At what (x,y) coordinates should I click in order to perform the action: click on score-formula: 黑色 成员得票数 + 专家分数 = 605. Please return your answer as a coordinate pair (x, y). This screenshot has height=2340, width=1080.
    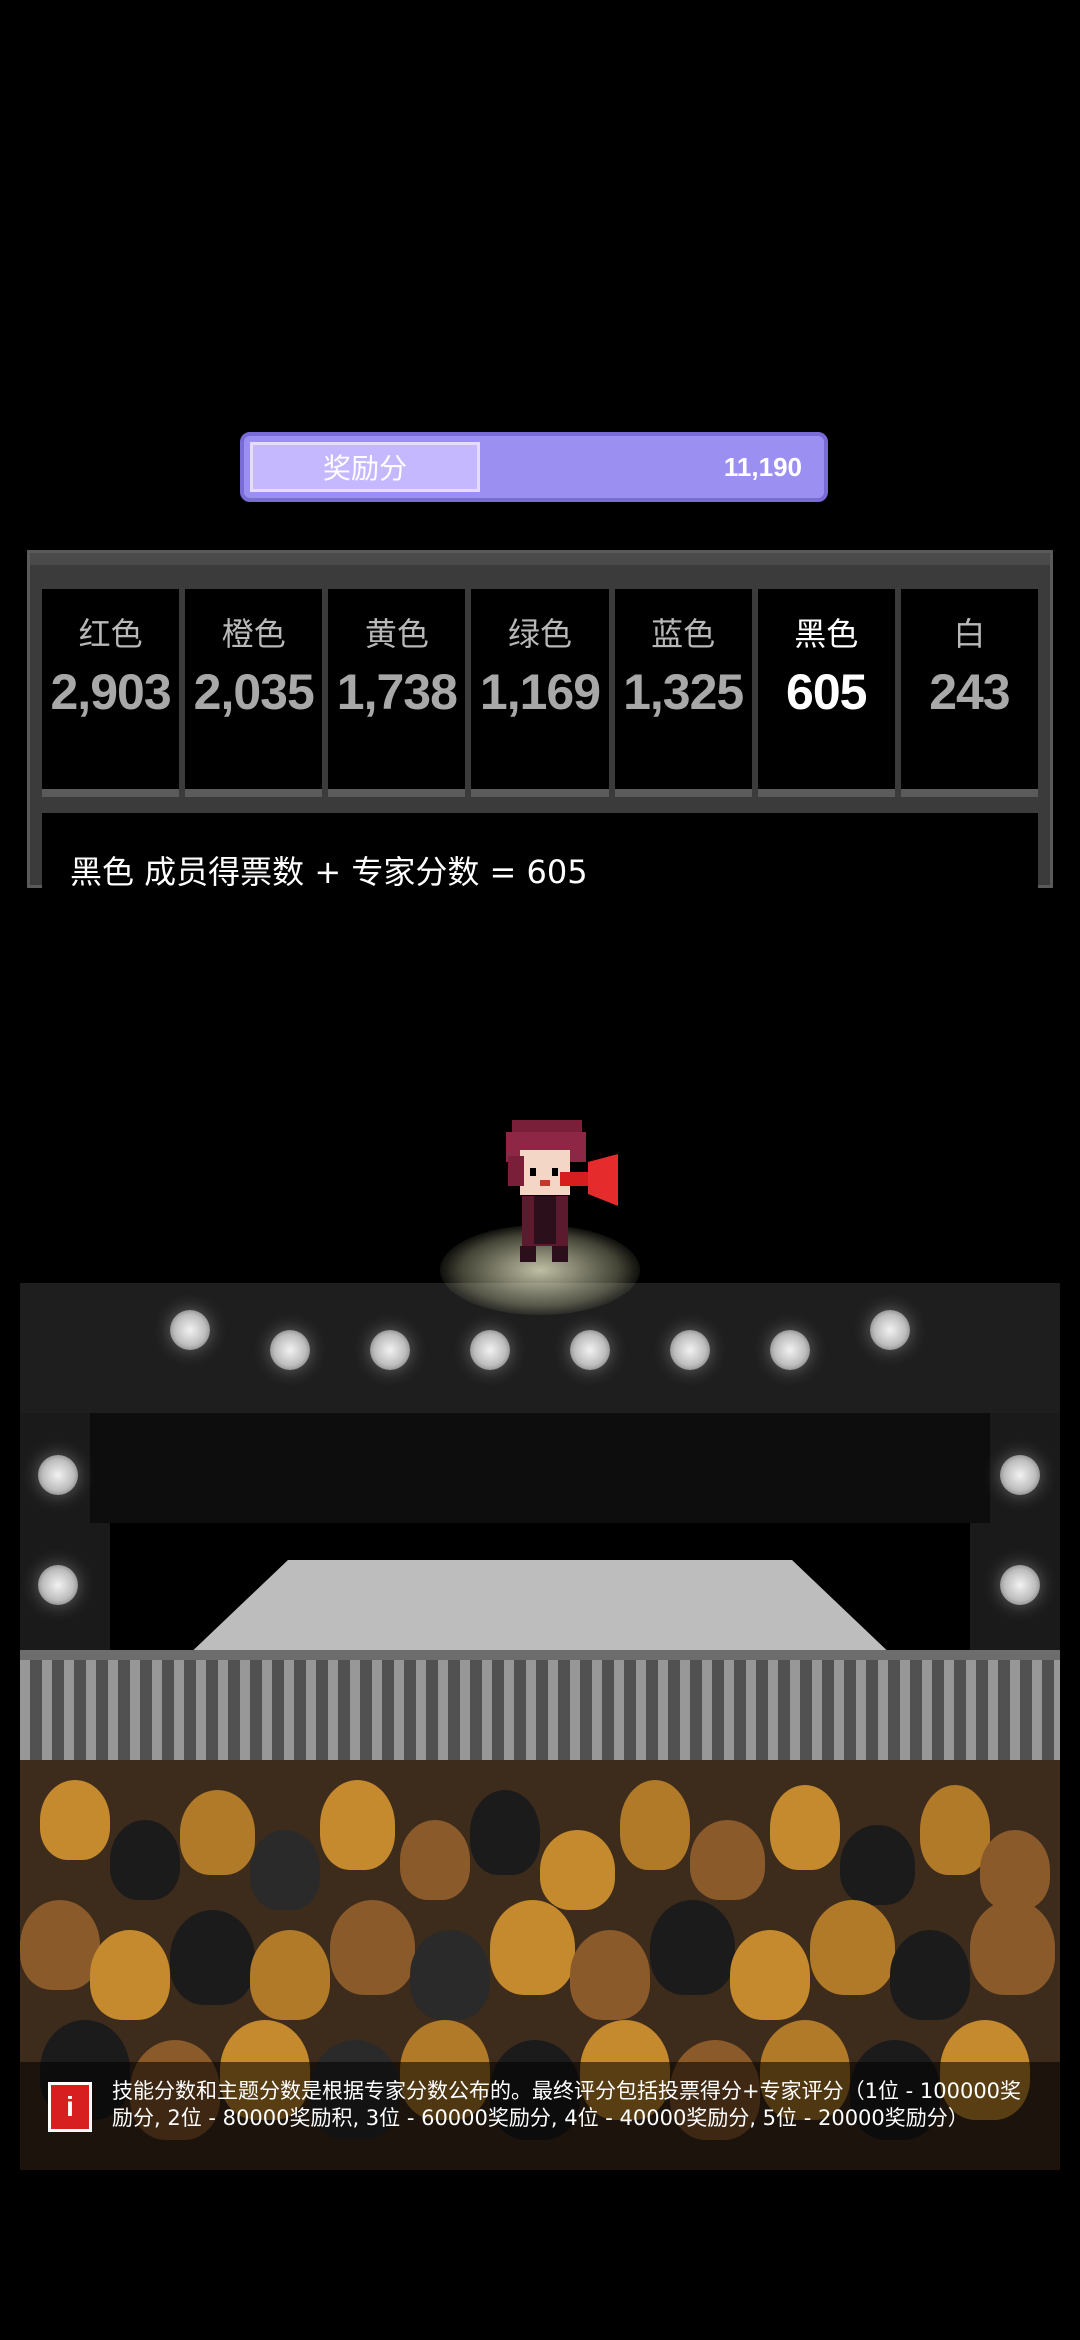
    Looking at the image, I should click on (329, 872).